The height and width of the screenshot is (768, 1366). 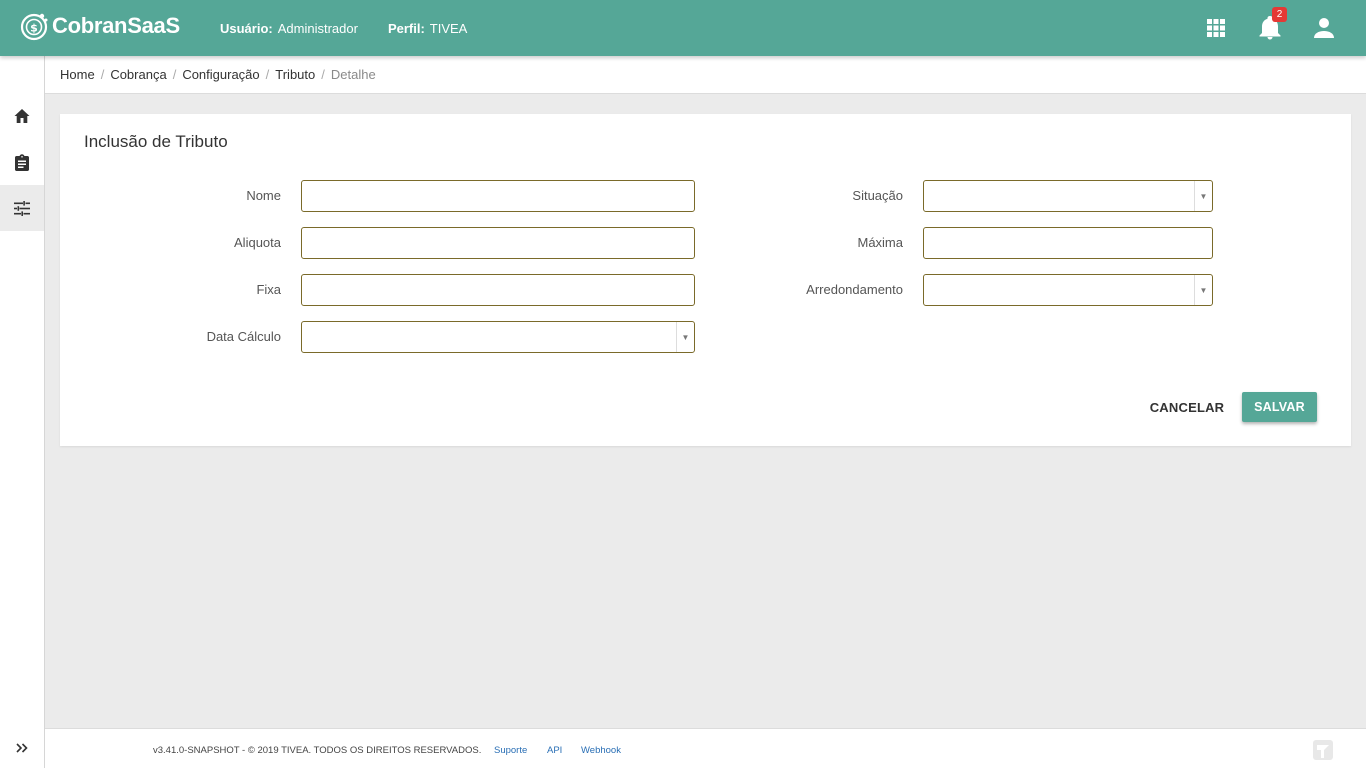 I want to click on top-icons: 2, so click(x=1257, y=24).